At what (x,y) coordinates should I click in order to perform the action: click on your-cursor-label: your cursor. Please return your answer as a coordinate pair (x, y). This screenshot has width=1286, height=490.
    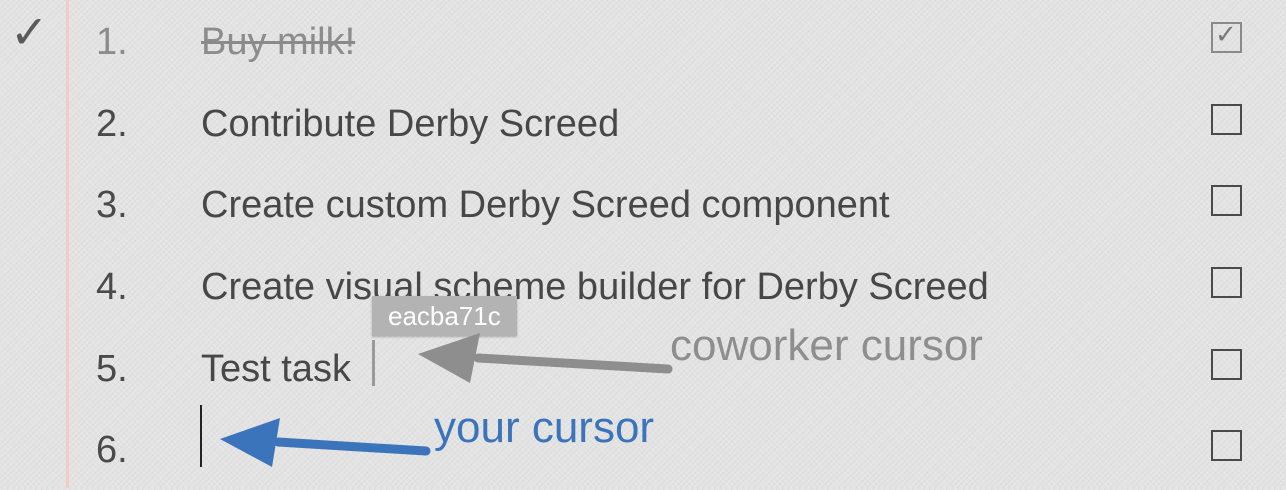
    Looking at the image, I should click on (544, 427).